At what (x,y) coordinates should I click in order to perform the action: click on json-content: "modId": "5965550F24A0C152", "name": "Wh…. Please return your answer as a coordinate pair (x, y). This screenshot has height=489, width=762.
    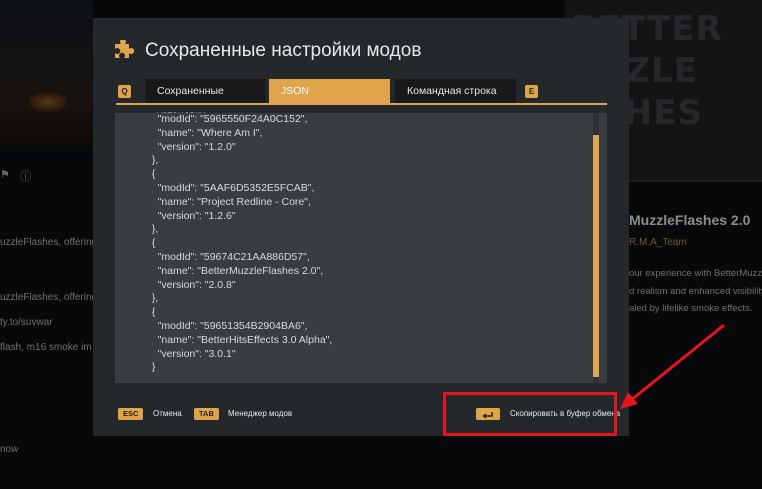
    Looking at the image, I should click on (239, 244).